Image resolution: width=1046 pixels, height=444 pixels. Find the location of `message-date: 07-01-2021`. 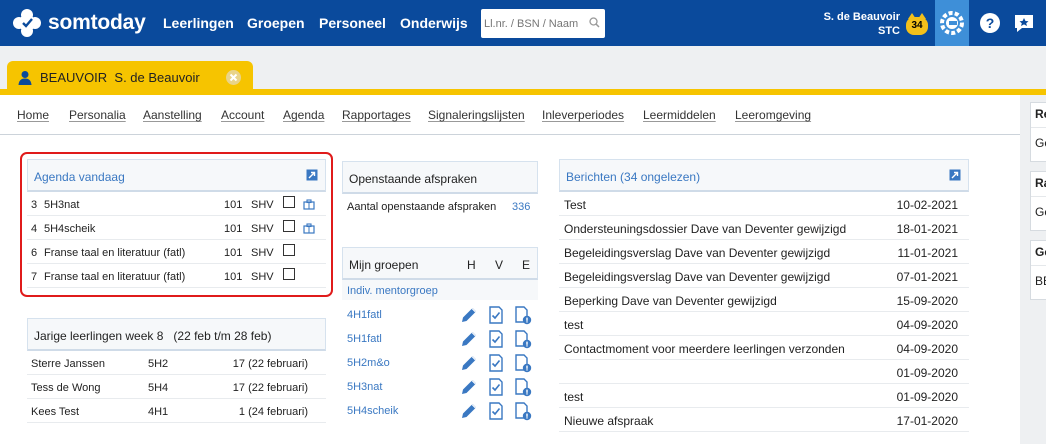

message-date: 07-01-2021 is located at coordinates (927, 277).